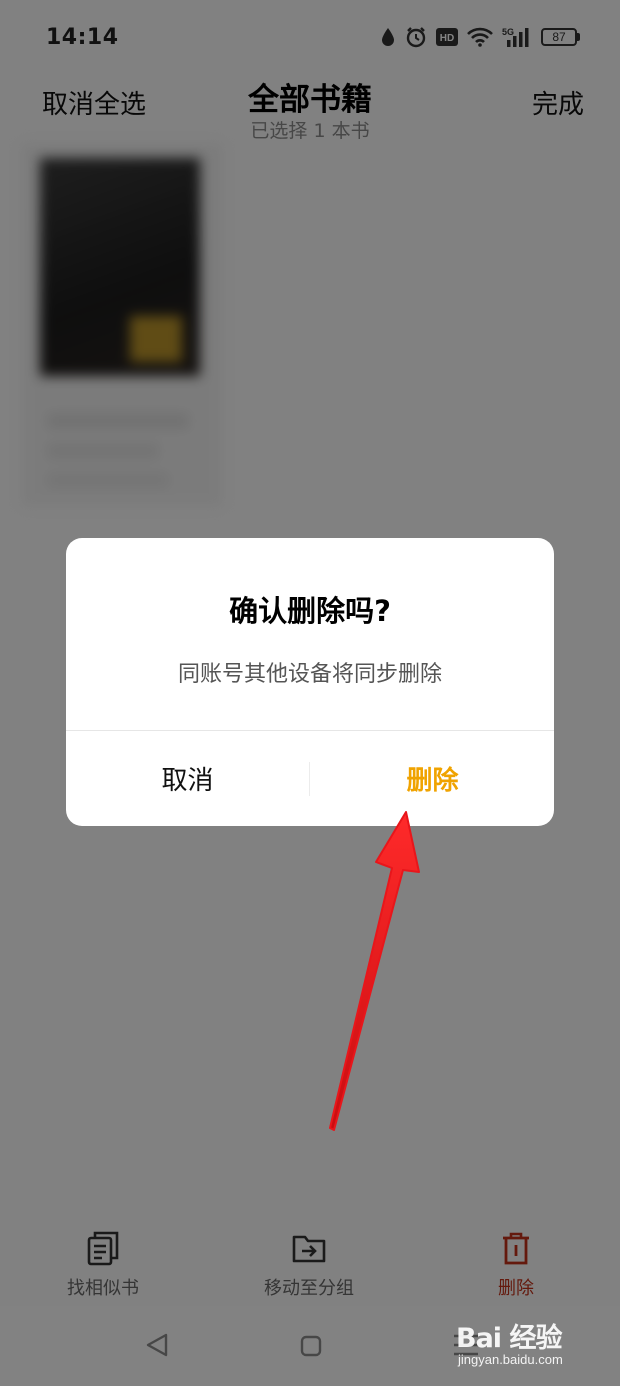 This screenshot has height=1386, width=620. What do you see at coordinates (510, 1359) in the screenshot?
I see `watermark-url: jingyan.baidu.com` at bounding box center [510, 1359].